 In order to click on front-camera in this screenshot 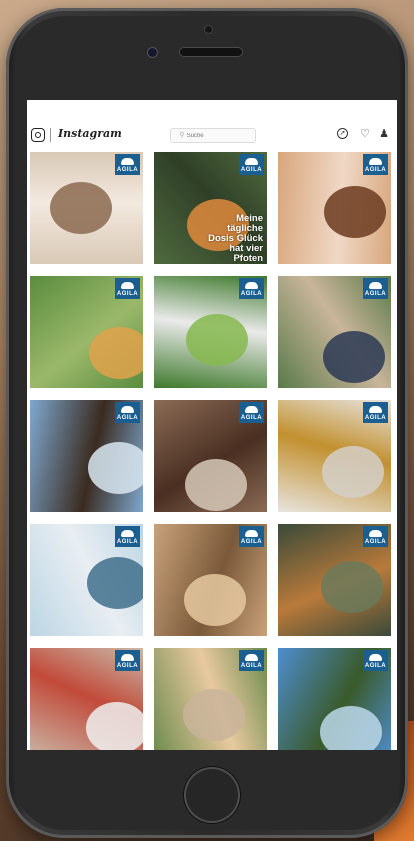, I will do `click(208, 29)`.